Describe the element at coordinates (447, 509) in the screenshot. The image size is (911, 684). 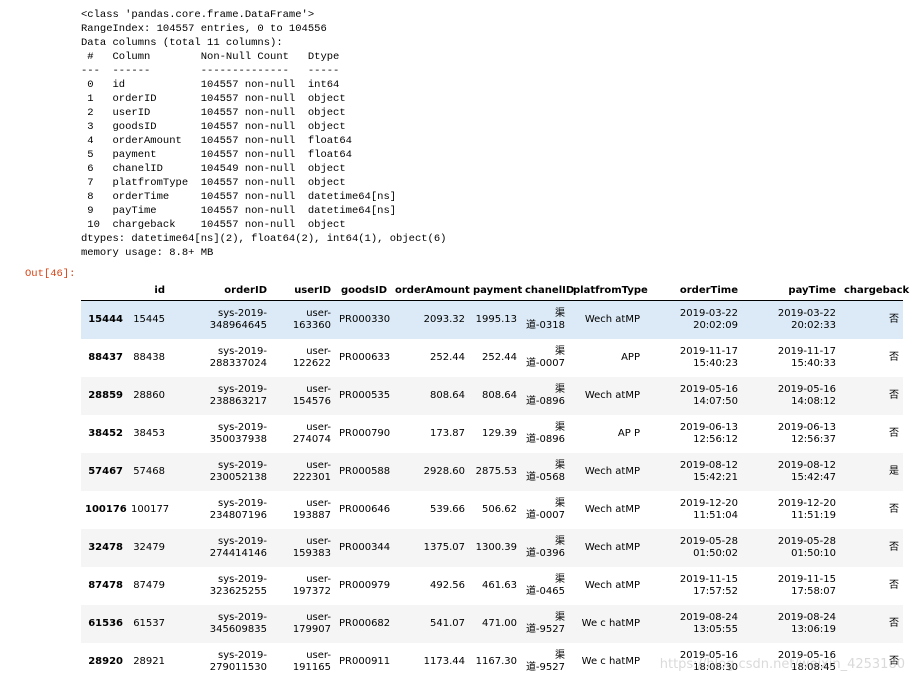
I see `cell-orderamount: 539.66` at that location.